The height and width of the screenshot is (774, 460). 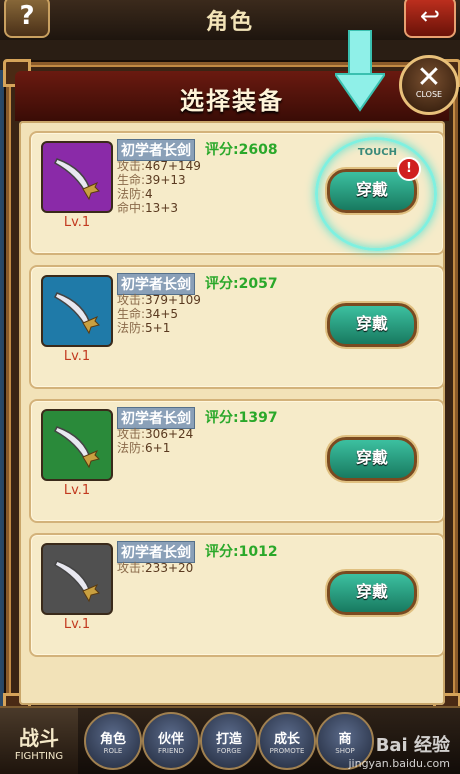 What do you see at coordinates (360, 71) in the screenshot?
I see `tutorial-arrow-icon` at bounding box center [360, 71].